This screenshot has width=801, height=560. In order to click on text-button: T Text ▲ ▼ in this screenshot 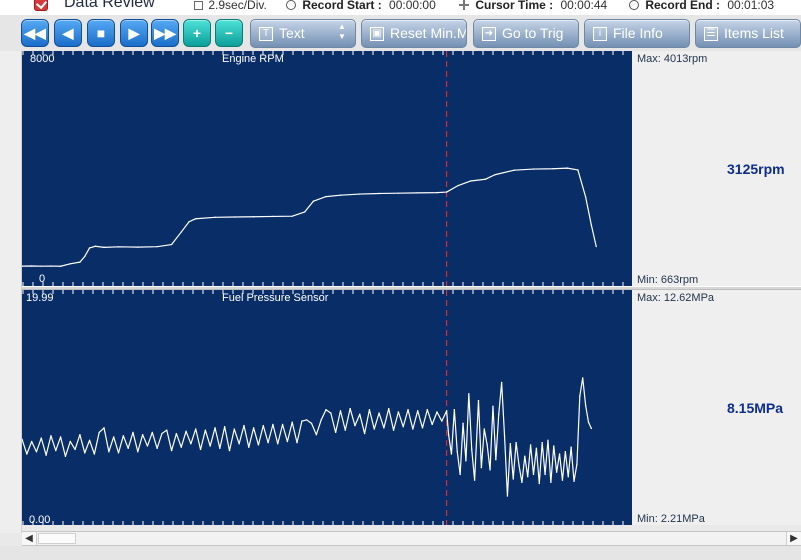, I will do `click(303, 33)`.